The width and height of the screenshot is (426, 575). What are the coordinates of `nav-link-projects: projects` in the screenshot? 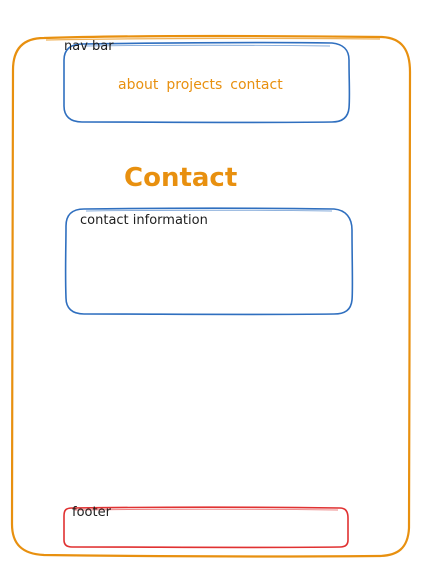 It's located at (194, 85).